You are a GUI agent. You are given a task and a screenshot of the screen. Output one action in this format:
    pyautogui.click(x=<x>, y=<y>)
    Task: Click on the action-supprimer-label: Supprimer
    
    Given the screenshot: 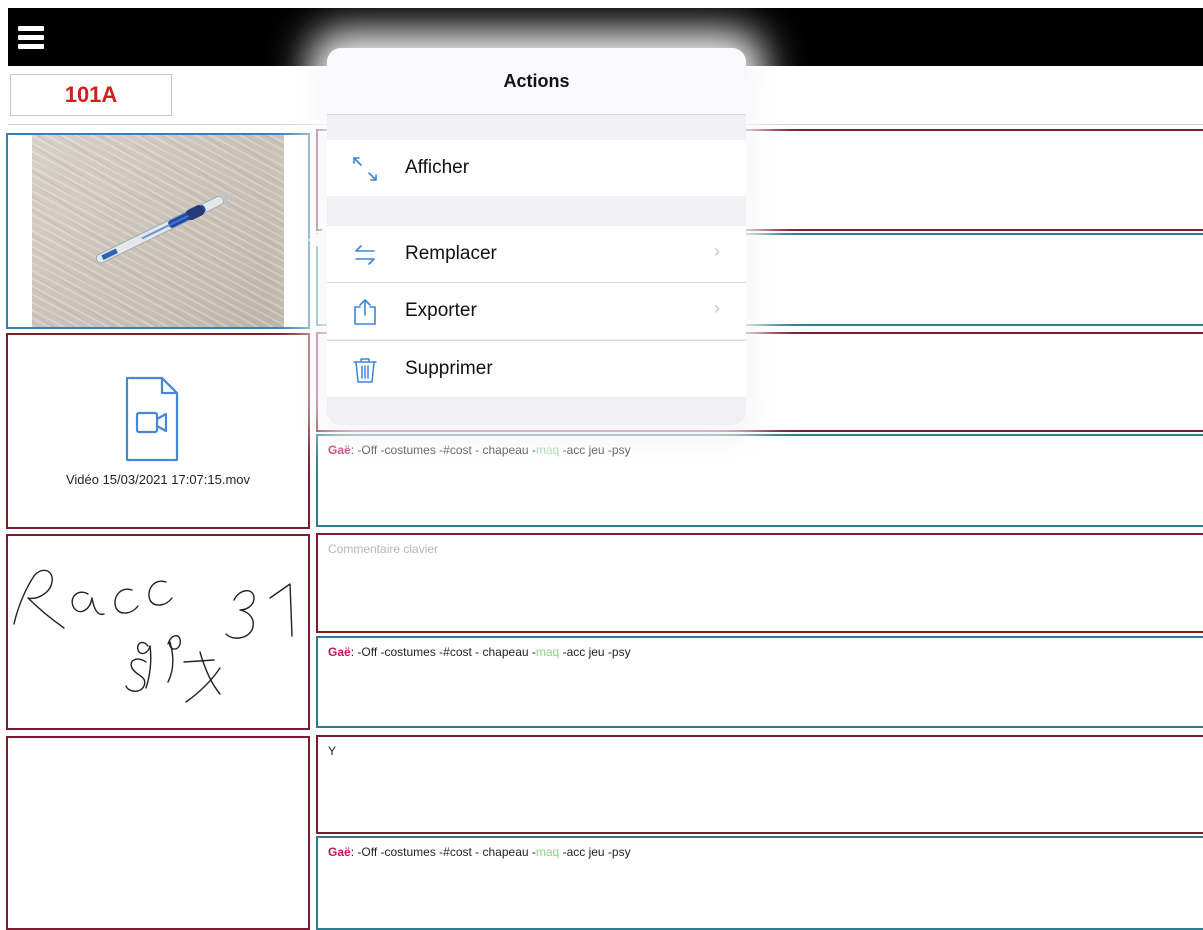 What is the action you would take?
    pyautogui.click(x=449, y=368)
    